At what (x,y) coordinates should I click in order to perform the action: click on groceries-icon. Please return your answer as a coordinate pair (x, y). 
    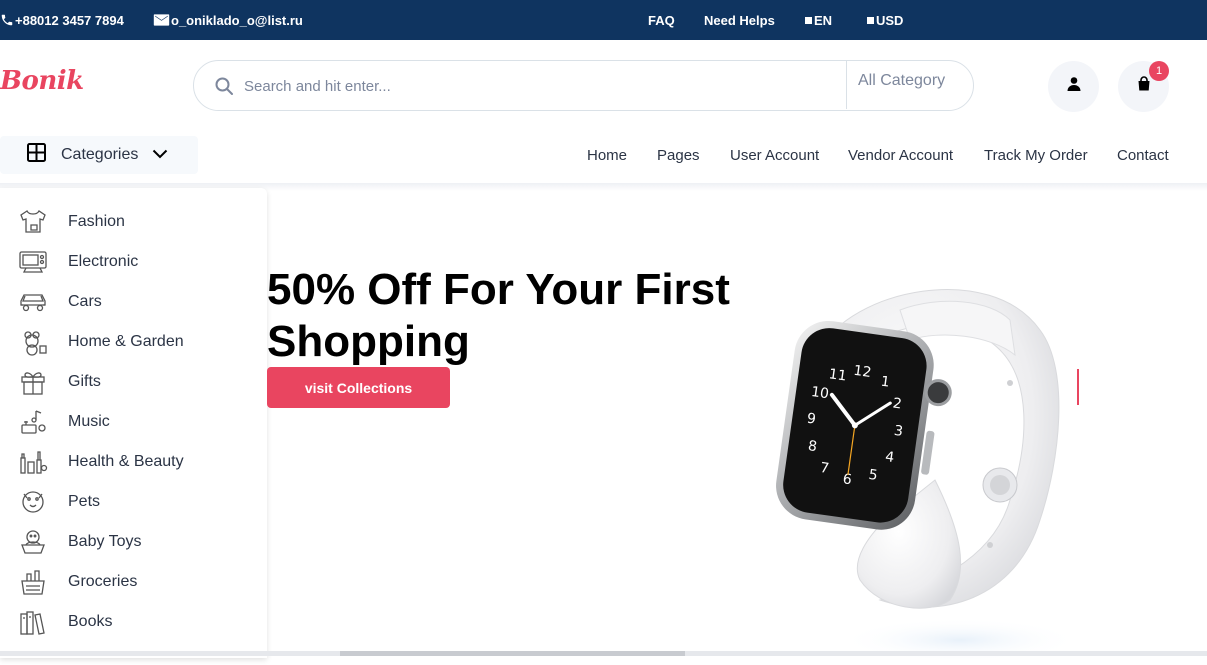
    Looking at the image, I should click on (33, 582).